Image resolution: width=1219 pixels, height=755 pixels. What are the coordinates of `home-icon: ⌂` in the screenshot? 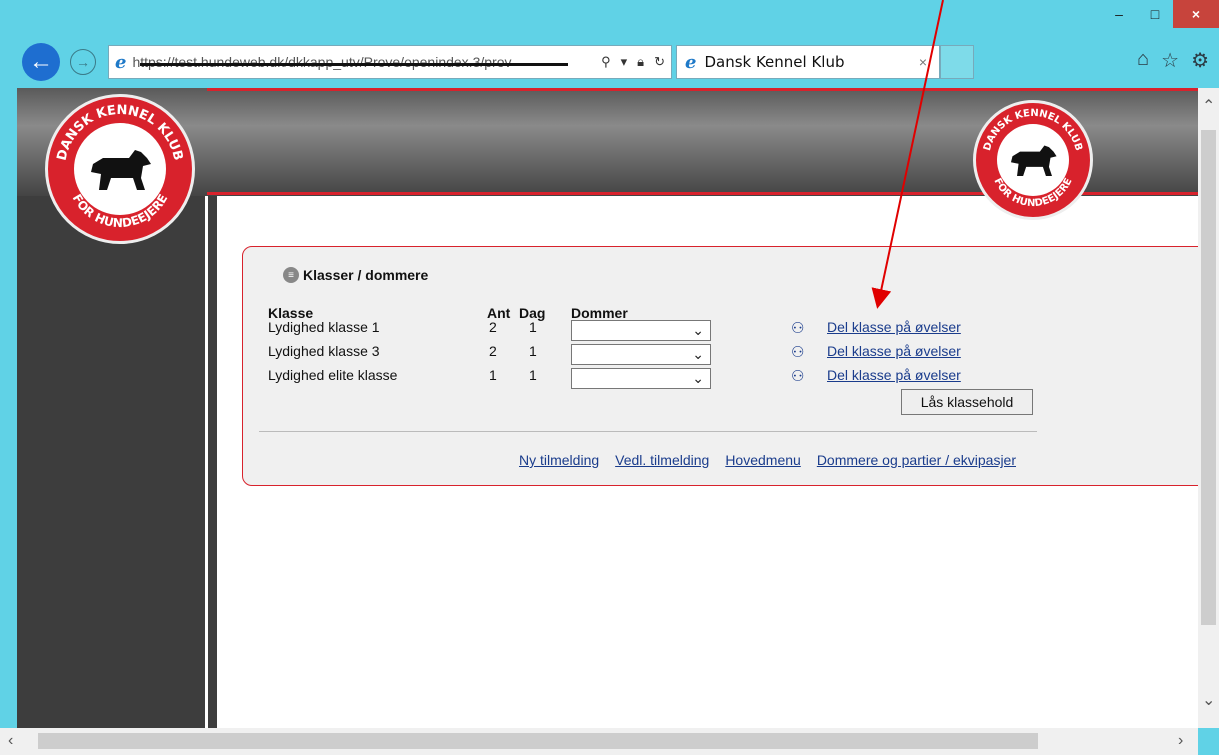 It's located at (1143, 60).